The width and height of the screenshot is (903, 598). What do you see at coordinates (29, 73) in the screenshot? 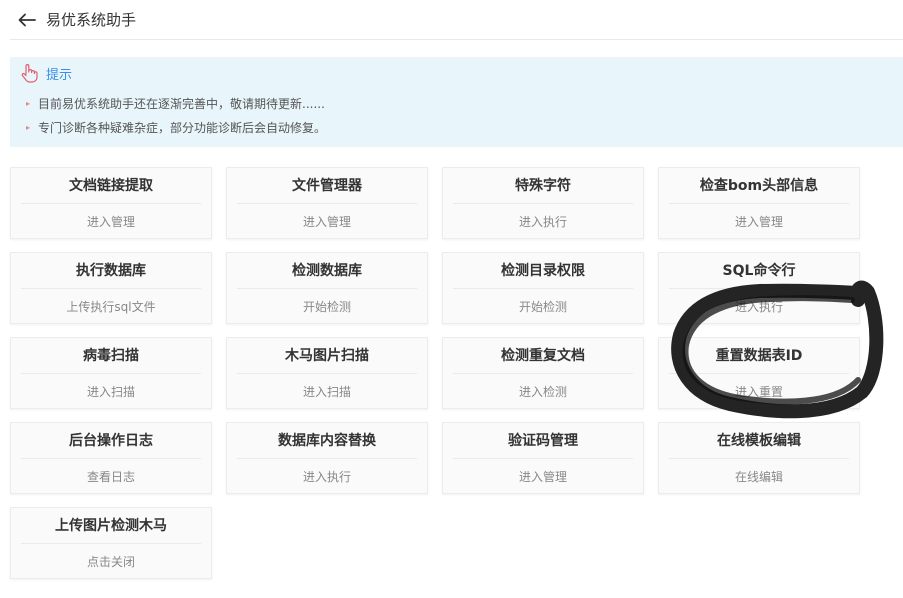
I see `hand-pointer-icon` at bounding box center [29, 73].